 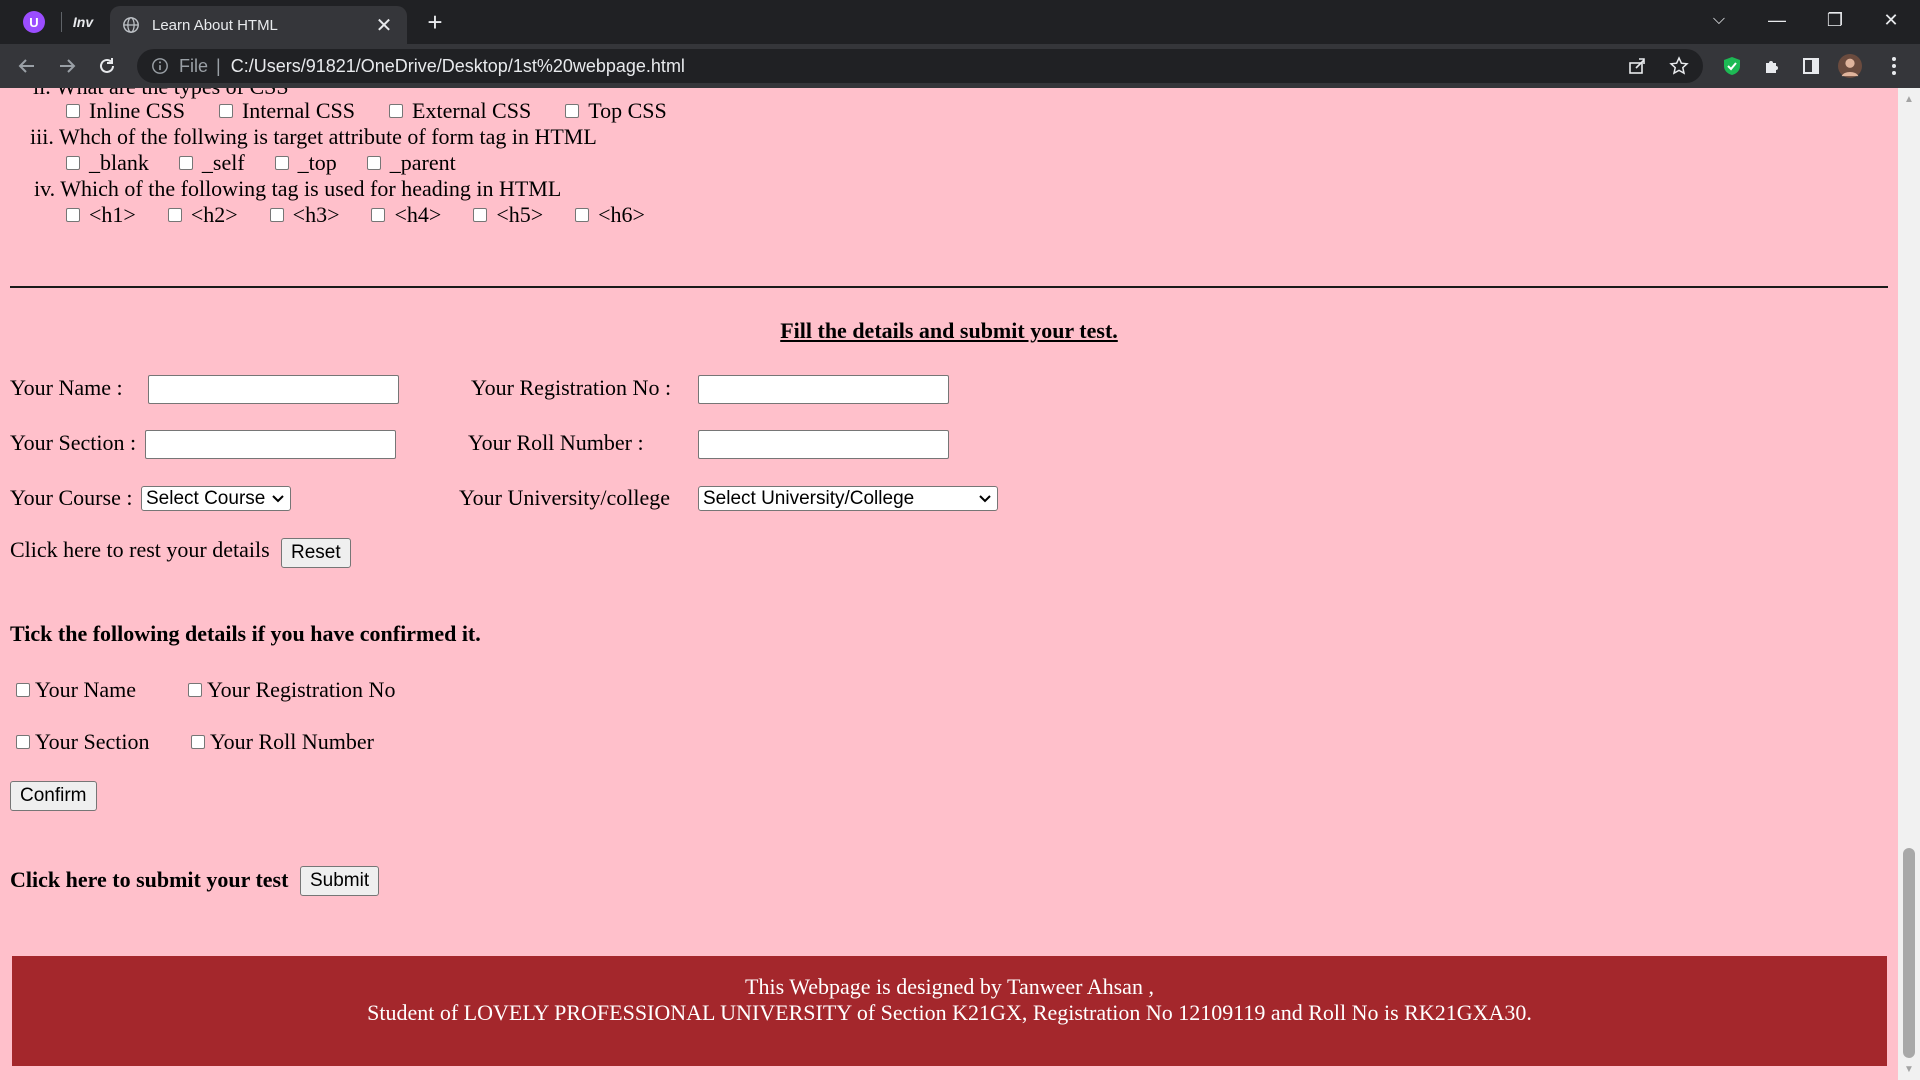 I want to click on close-tab-icon: ✕, so click(x=384, y=25).